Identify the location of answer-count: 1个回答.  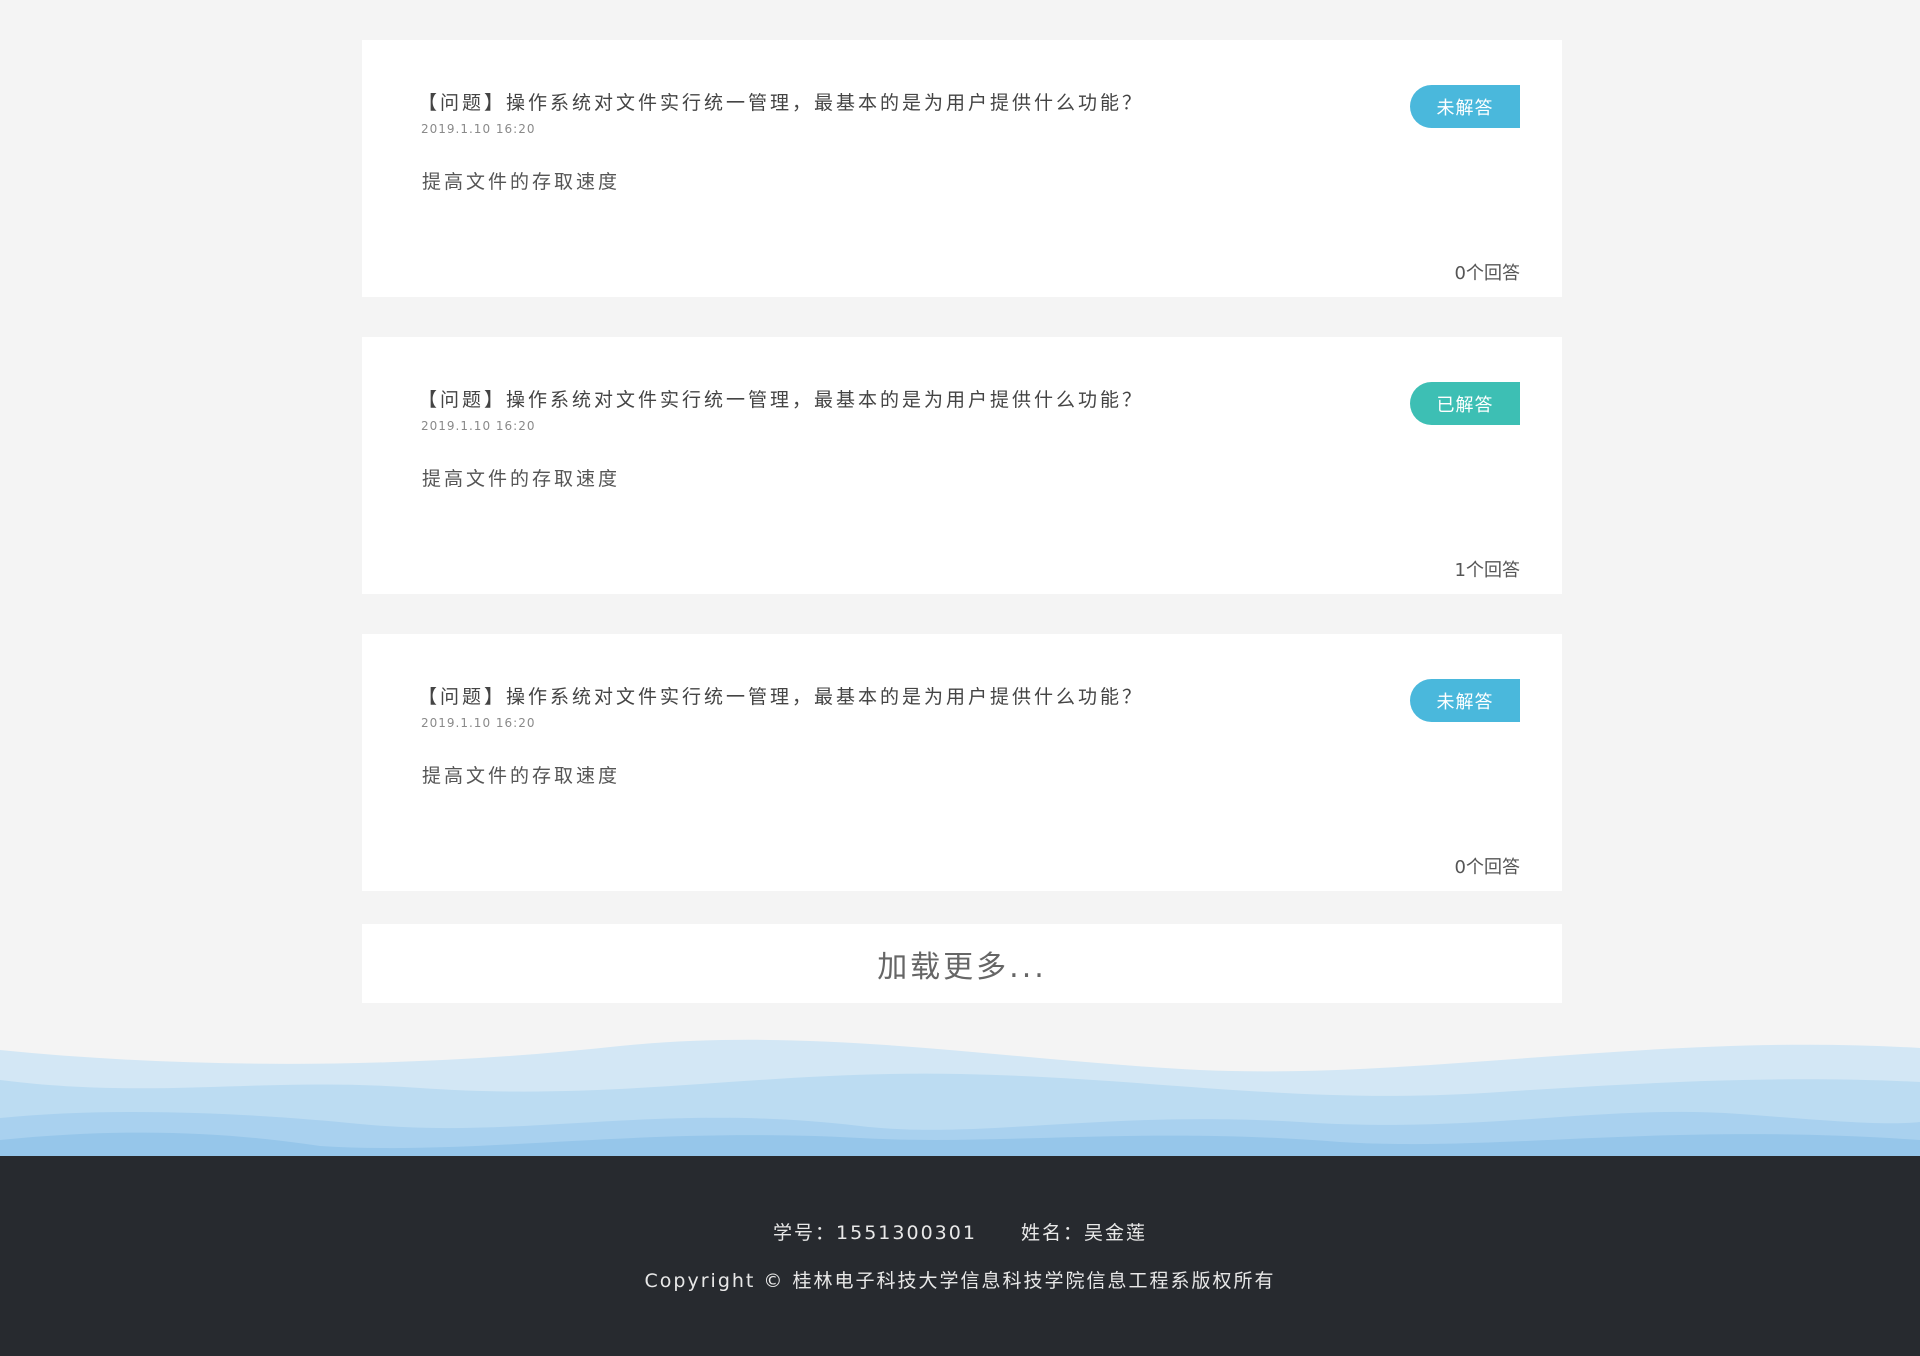
(1487, 569).